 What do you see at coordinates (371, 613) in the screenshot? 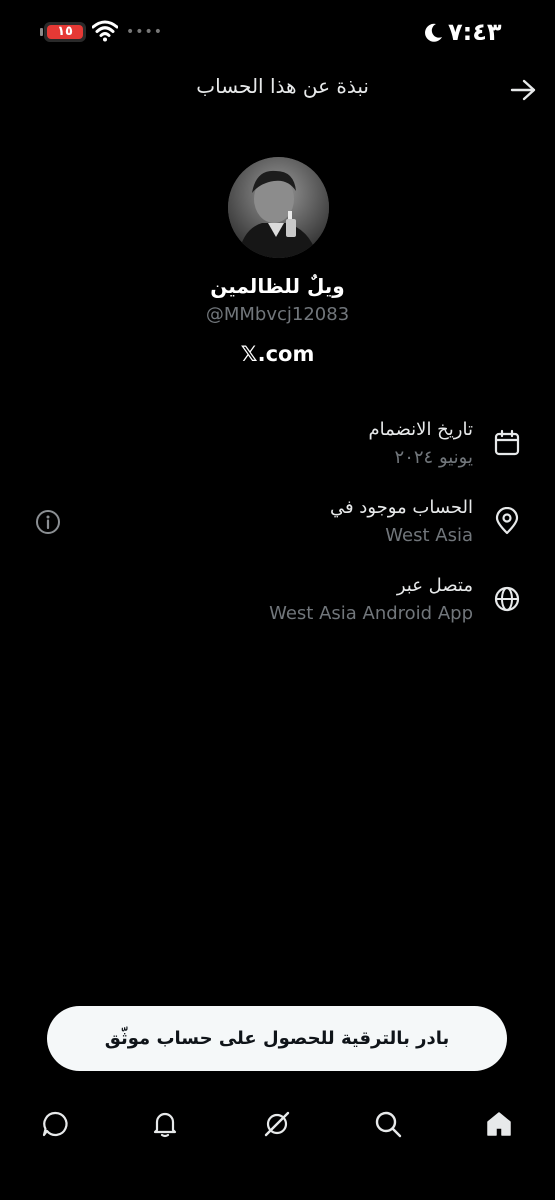
I see `connected-value: West Asia Android App` at bounding box center [371, 613].